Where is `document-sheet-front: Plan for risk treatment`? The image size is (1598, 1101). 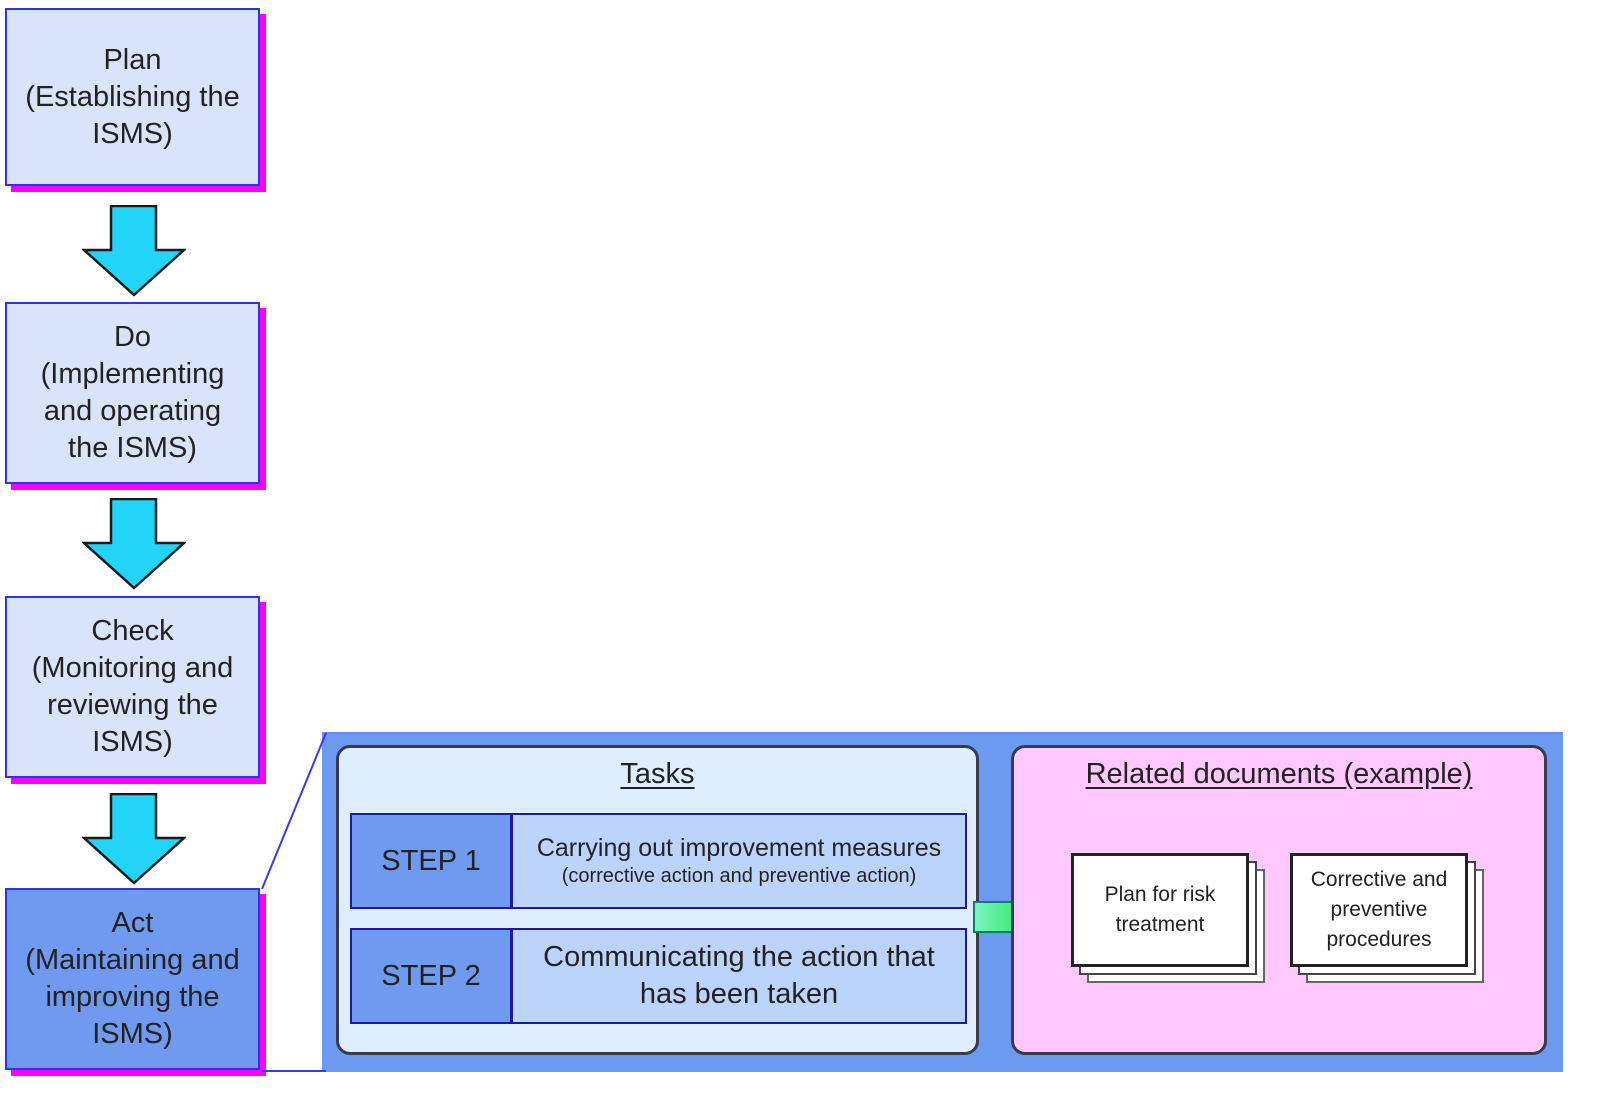
document-sheet-front: Plan for risk treatment is located at coordinates (1160, 910).